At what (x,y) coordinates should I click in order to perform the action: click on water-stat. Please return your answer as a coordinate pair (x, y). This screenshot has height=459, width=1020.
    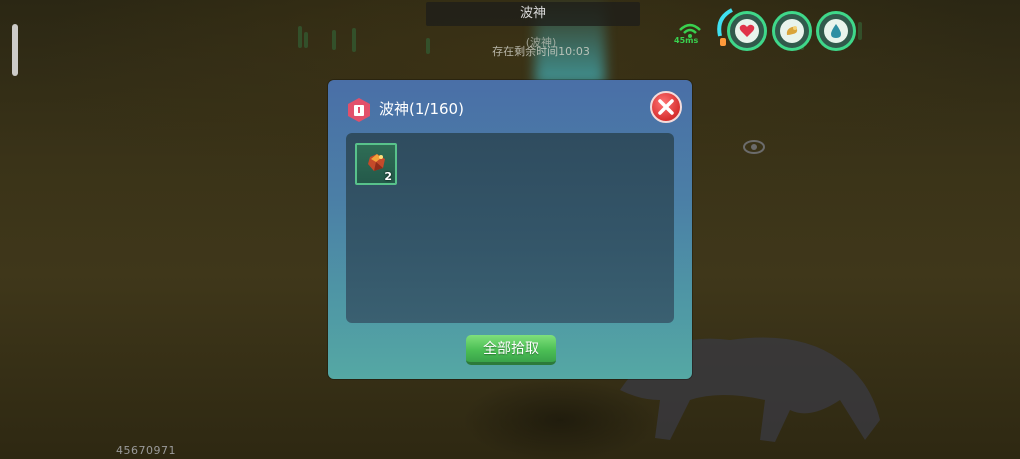
    Looking at the image, I should click on (836, 31).